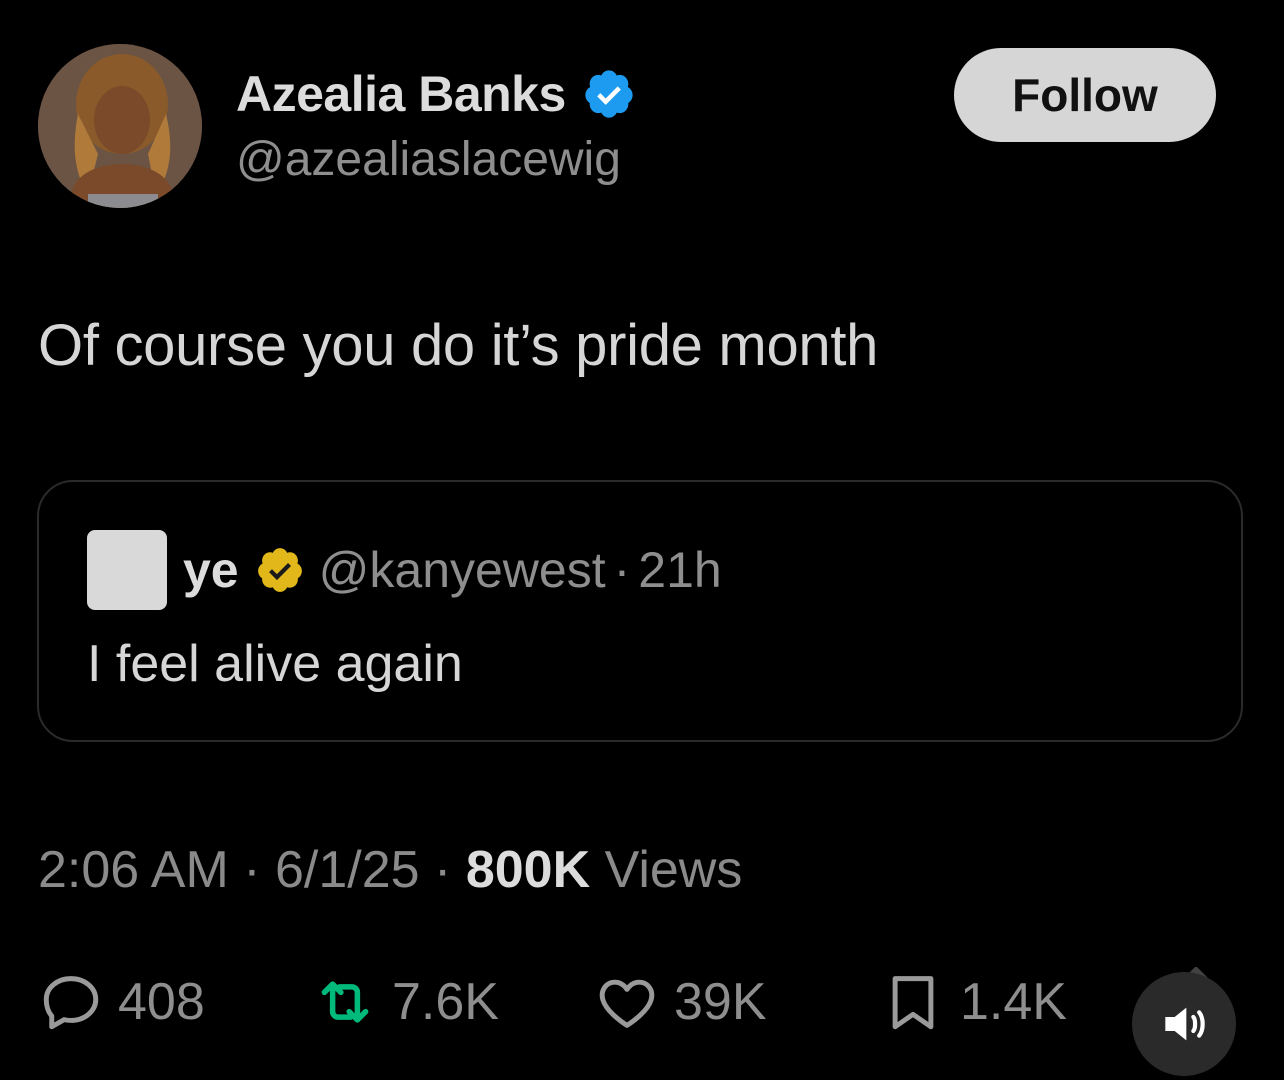 The width and height of the screenshot is (1284, 1080). What do you see at coordinates (627, 1003) in the screenshot?
I see `heart-icon` at bounding box center [627, 1003].